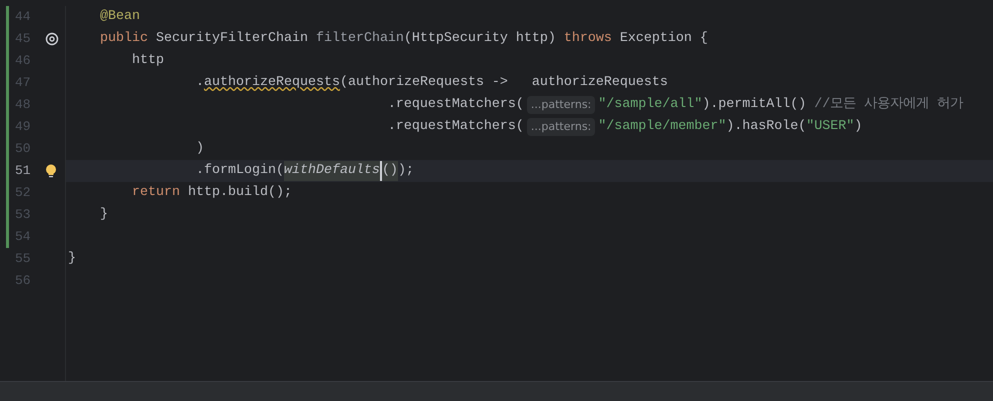 The image size is (993, 401). Describe the element at coordinates (830, 127) in the screenshot. I see `code-token: "USER"` at that location.